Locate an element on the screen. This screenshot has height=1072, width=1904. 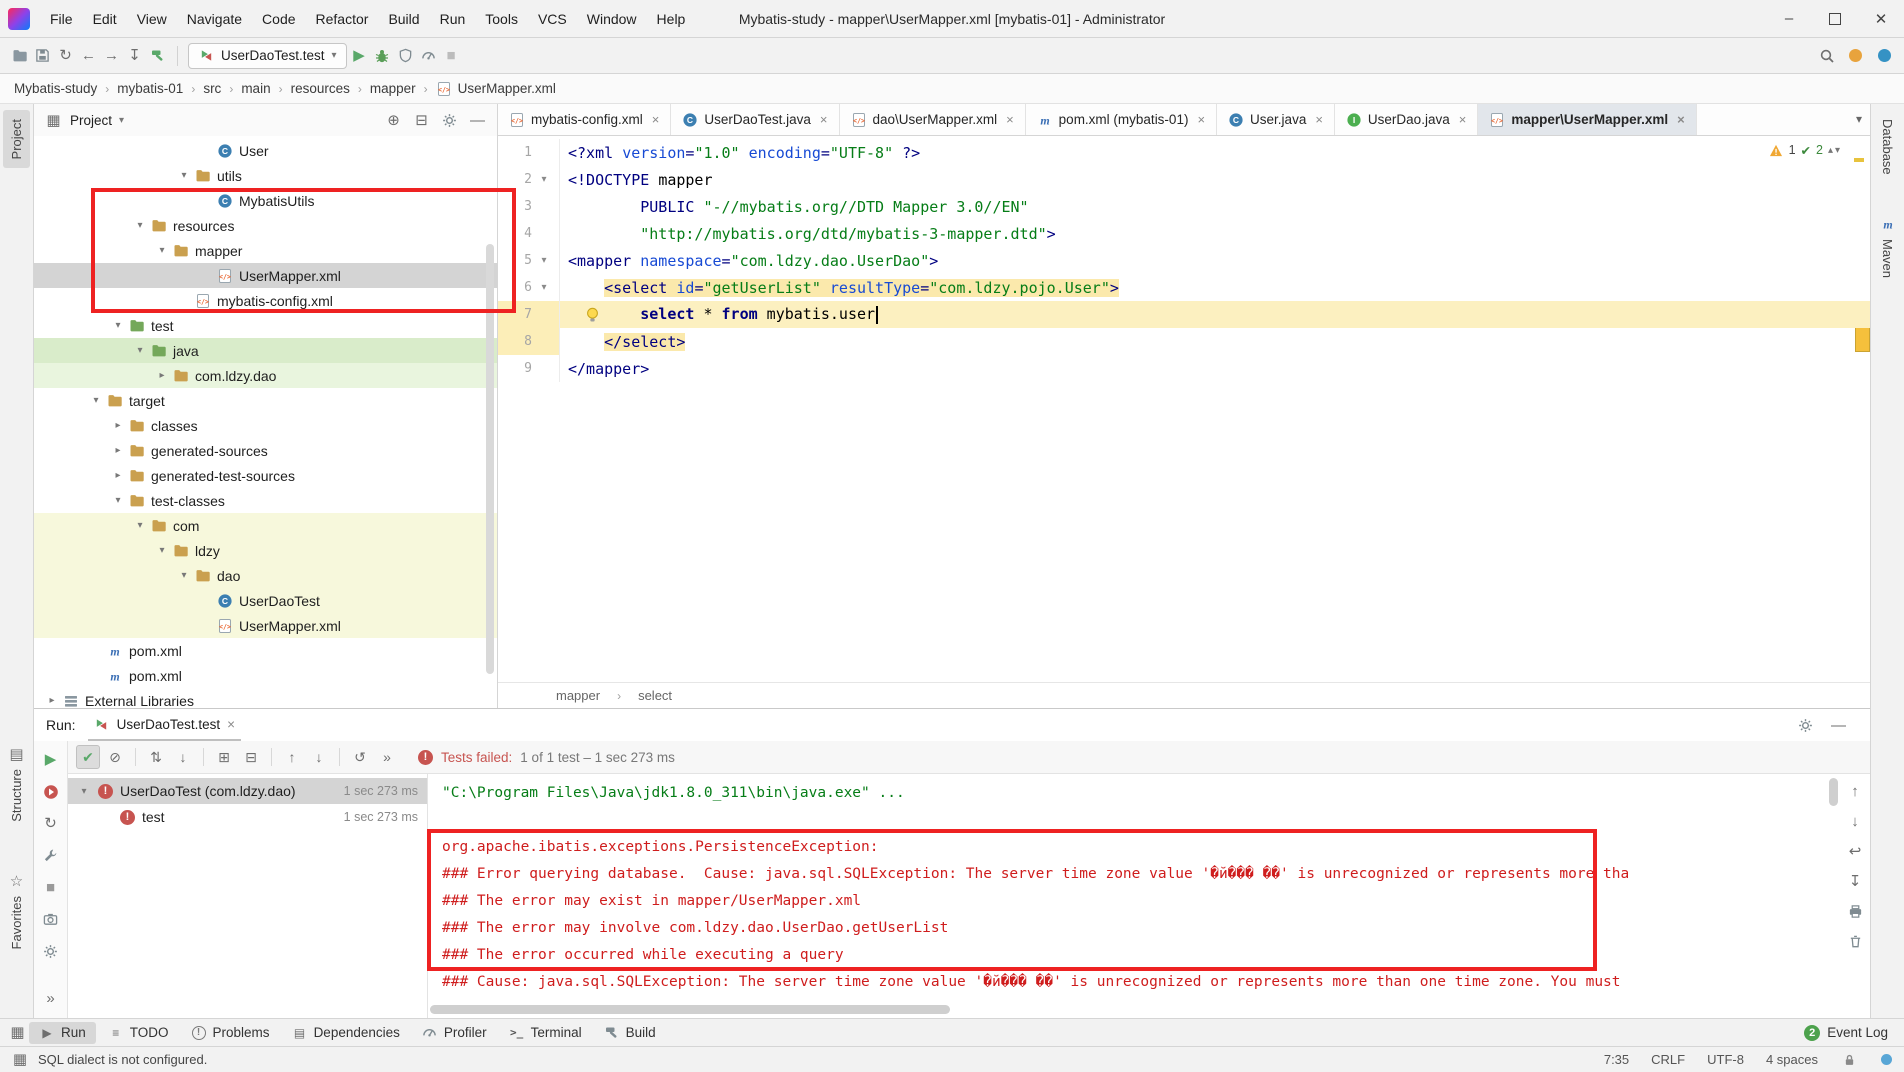
tree-item-user: C User is located at coordinates (265, 150).